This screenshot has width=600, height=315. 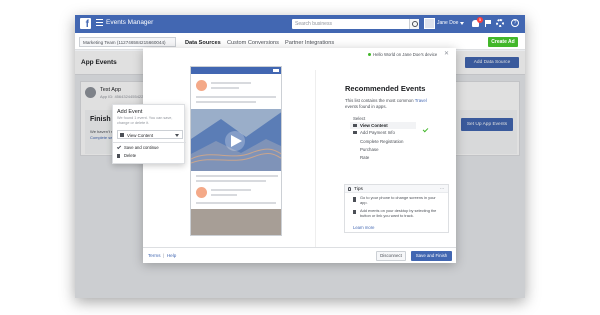 I want to click on description-text: events found in apps., so click(x=366, y=106).